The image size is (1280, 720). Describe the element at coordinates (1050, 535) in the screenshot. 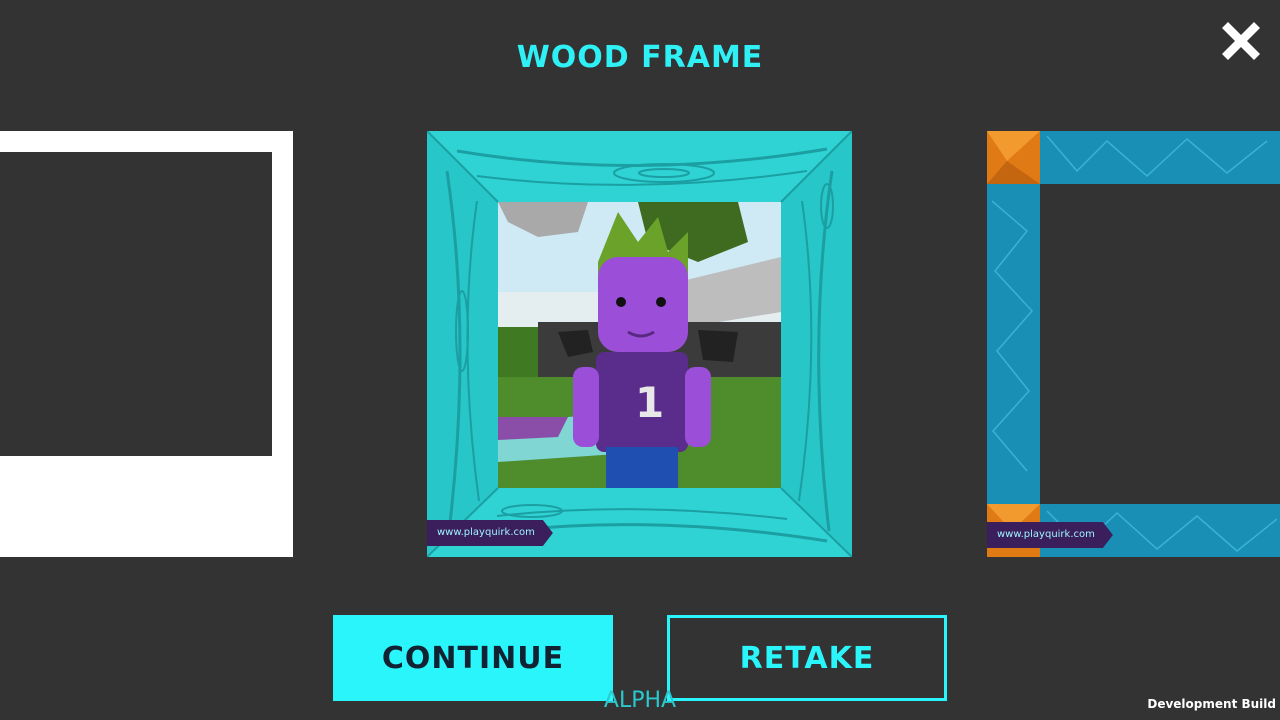

I see `watermark-tag-right: www.playquirk.com` at that location.